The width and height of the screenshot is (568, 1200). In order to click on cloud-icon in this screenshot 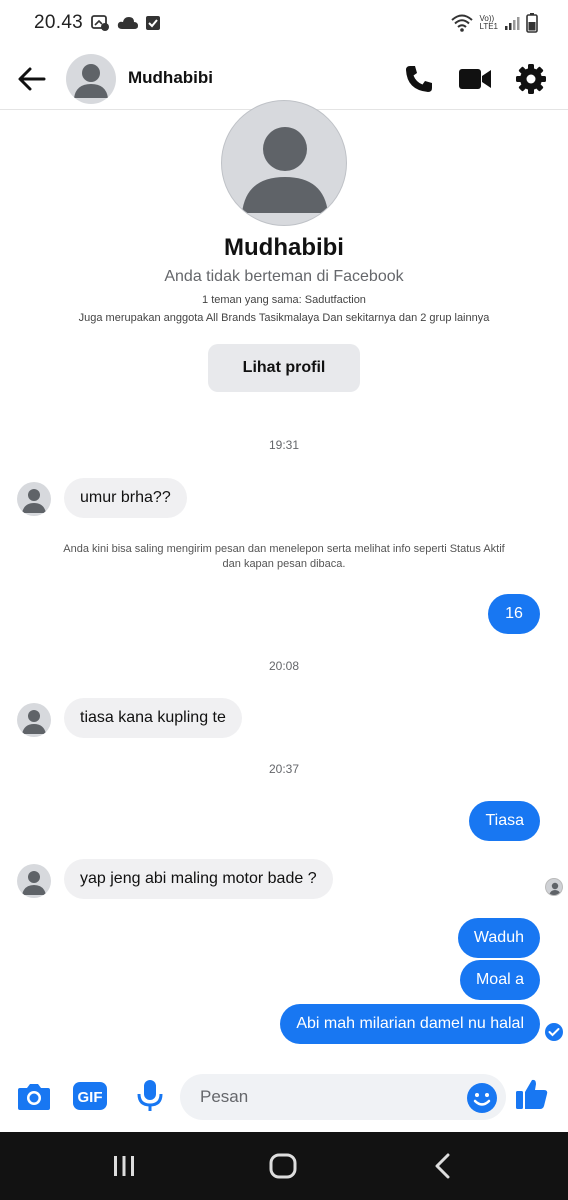, I will do `click(128, 23)`.